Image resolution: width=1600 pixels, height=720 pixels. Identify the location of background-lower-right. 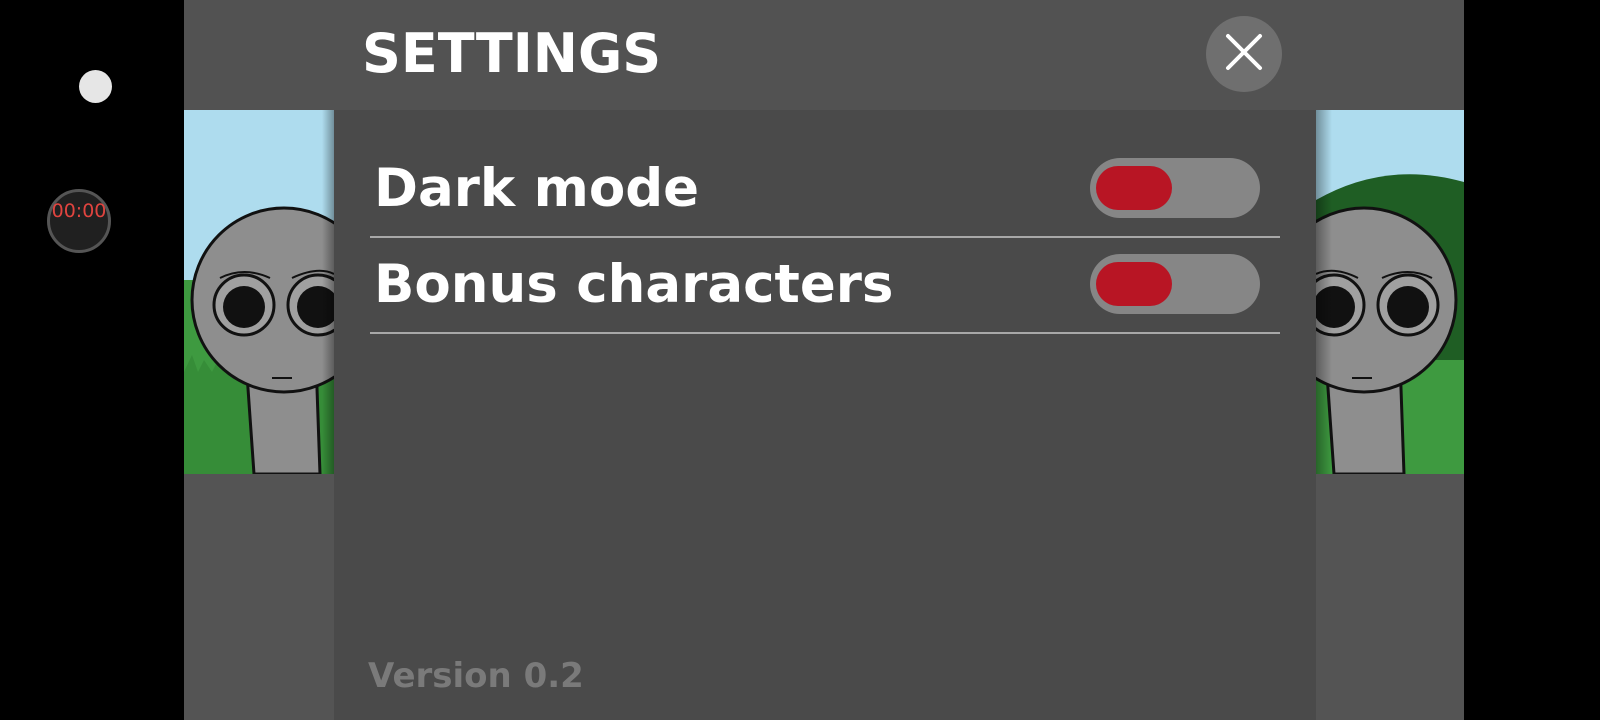
(1390, 597).